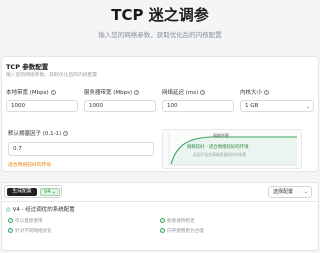 Image resolution: width=320 pixels, height=253 pixels. I want to click on feature-item: ✓ 针对不同网络优化, so click(30, 231).